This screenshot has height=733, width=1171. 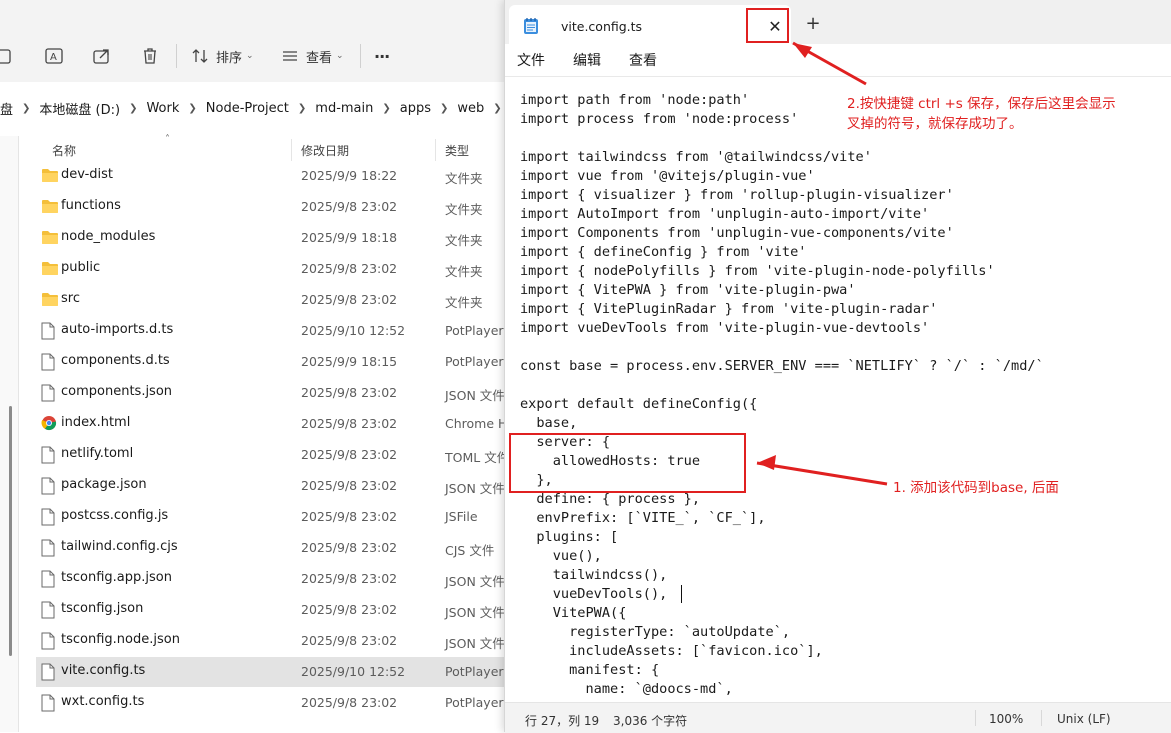 I want to click on view-label: 查看, so click(x=319, y=58).